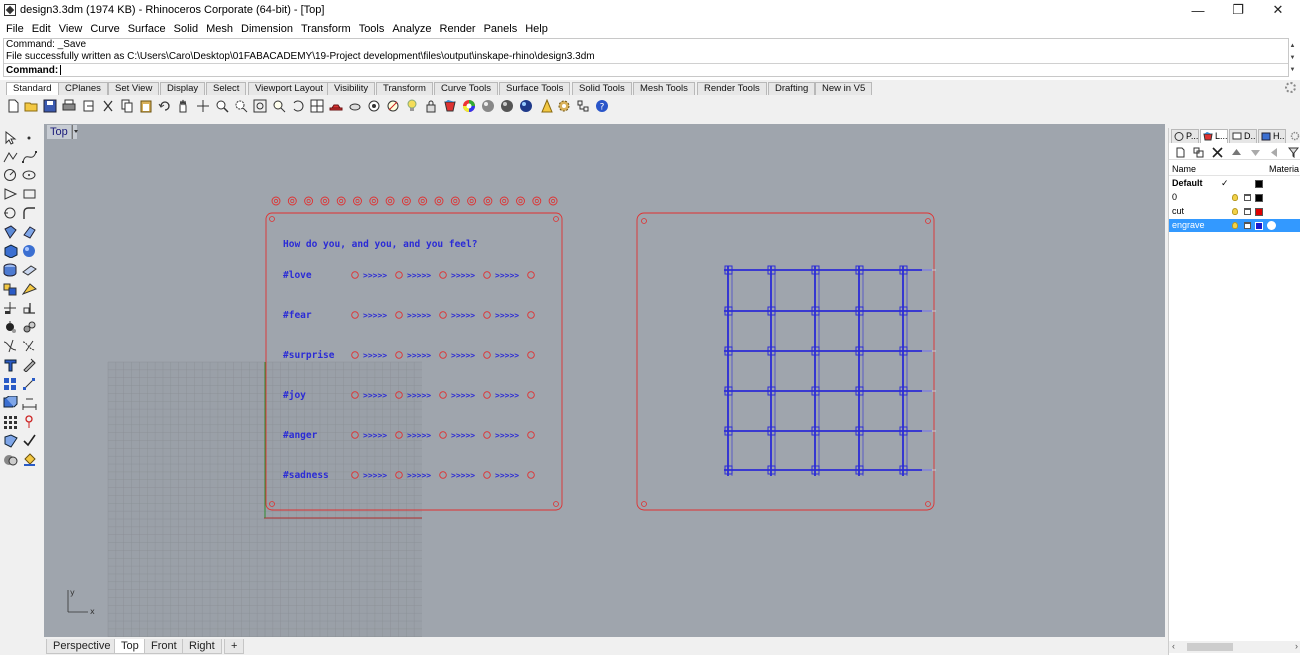 The width and height of the screenshot is (1300, 655). Describe the element at coordinates (29, 346) in the screenshot. I see `split-icon` at that location.